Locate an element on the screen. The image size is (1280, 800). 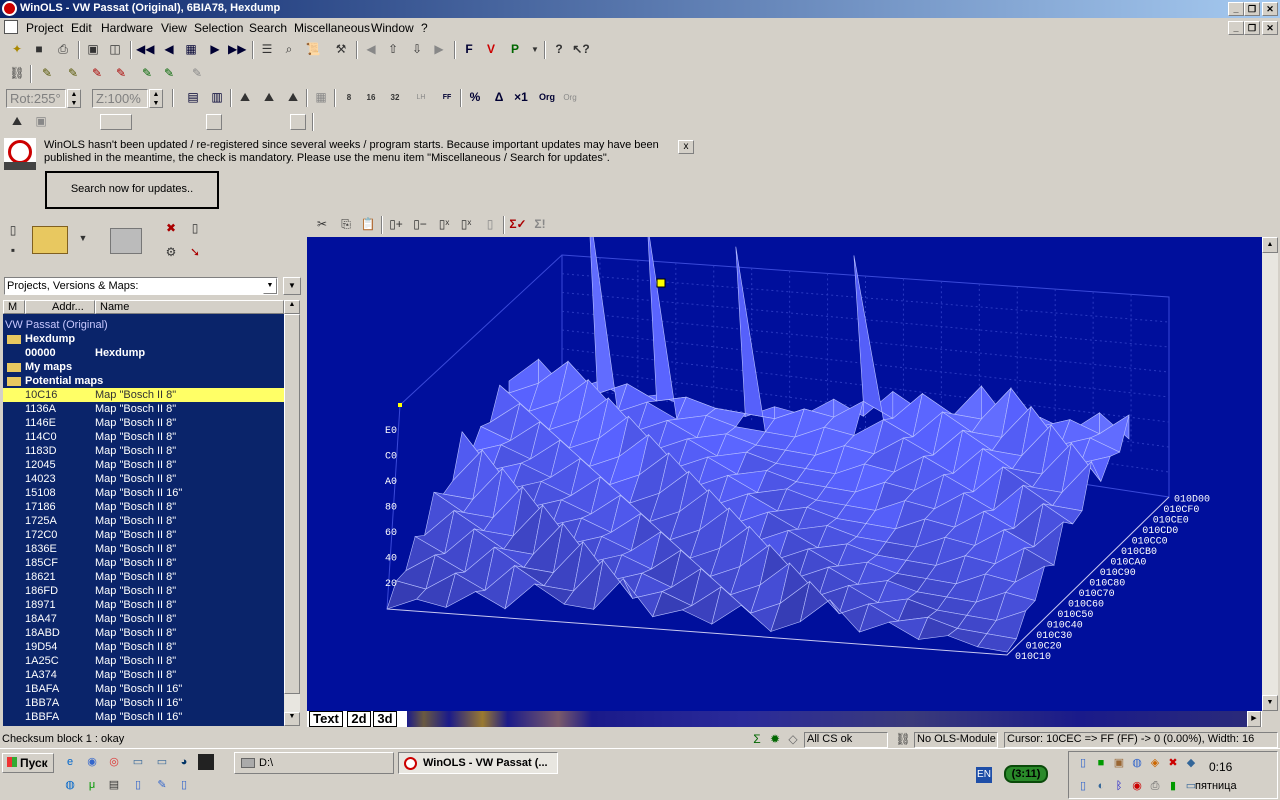
map-list-item: 1136A Map "Bosch II 8" is located at coordinates (143, 409).